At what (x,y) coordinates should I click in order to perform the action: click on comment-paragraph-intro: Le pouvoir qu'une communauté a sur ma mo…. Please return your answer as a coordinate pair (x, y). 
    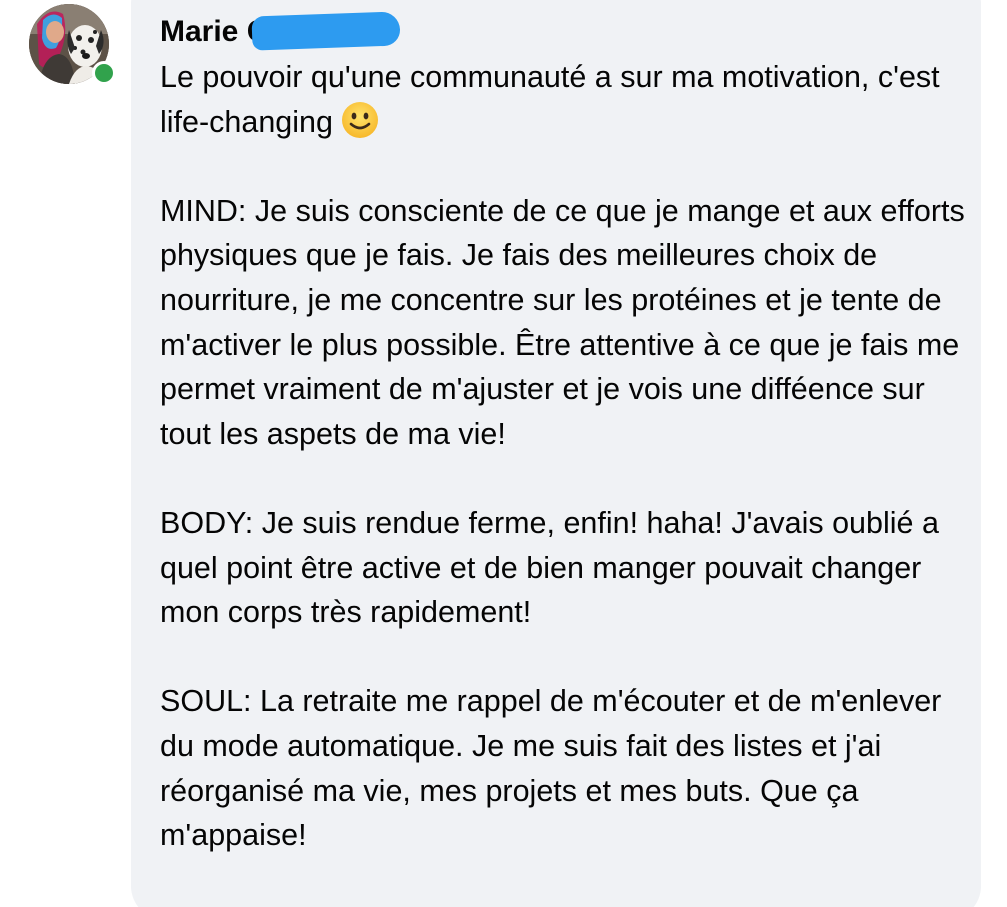
    Looking at the image, I should click on (565, 99).